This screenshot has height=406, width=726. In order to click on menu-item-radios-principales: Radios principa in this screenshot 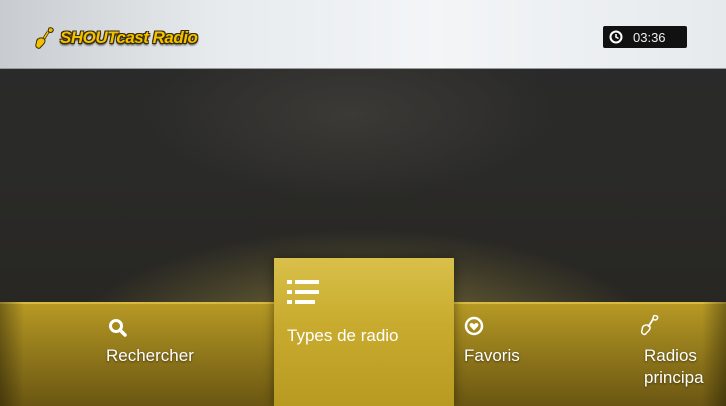, I will do `click(683, 357)`.